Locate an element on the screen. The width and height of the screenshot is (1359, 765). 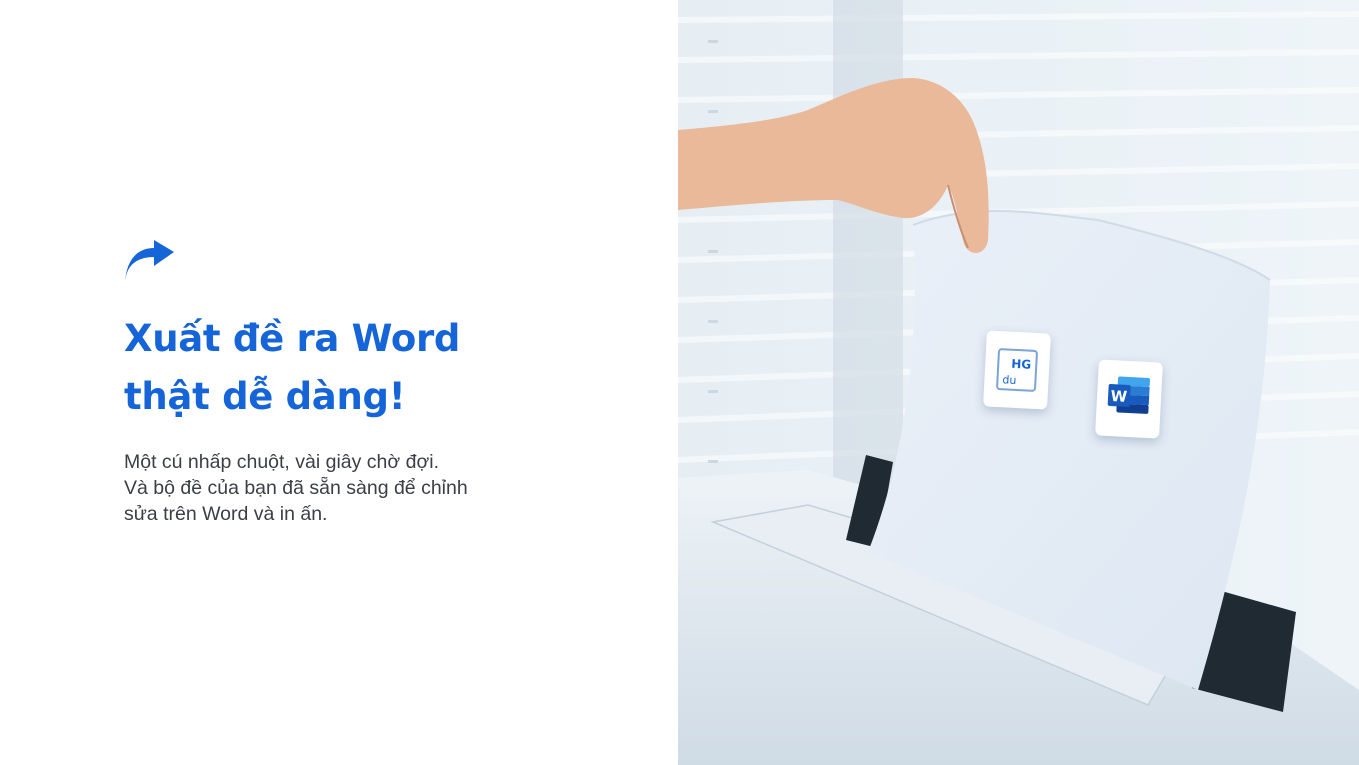
hg-edu-logo-icon: HG du is located at coordinates (1017, 370).